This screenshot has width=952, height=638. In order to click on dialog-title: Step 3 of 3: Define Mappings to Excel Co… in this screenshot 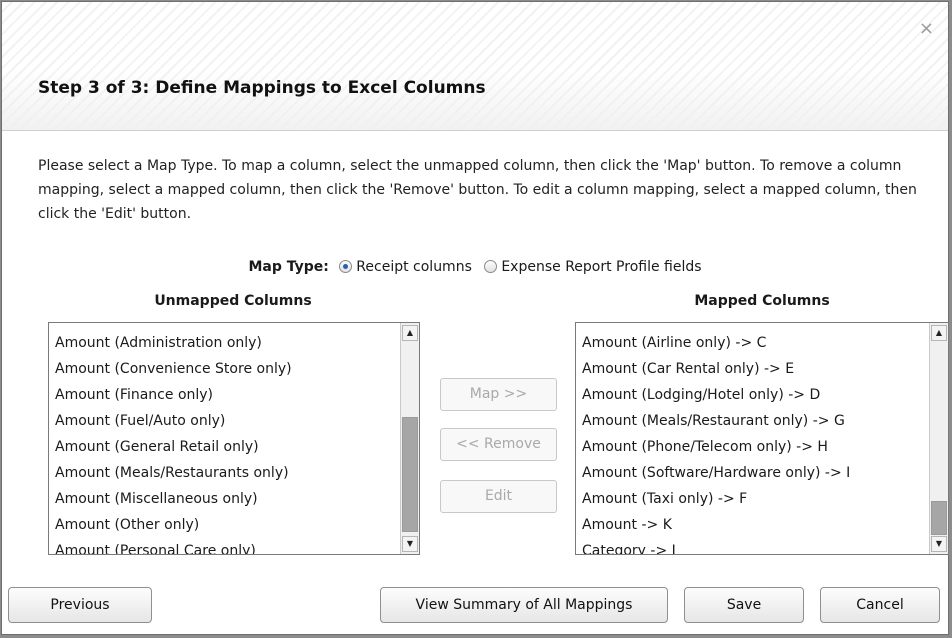, I will do `click(262, 88)`.